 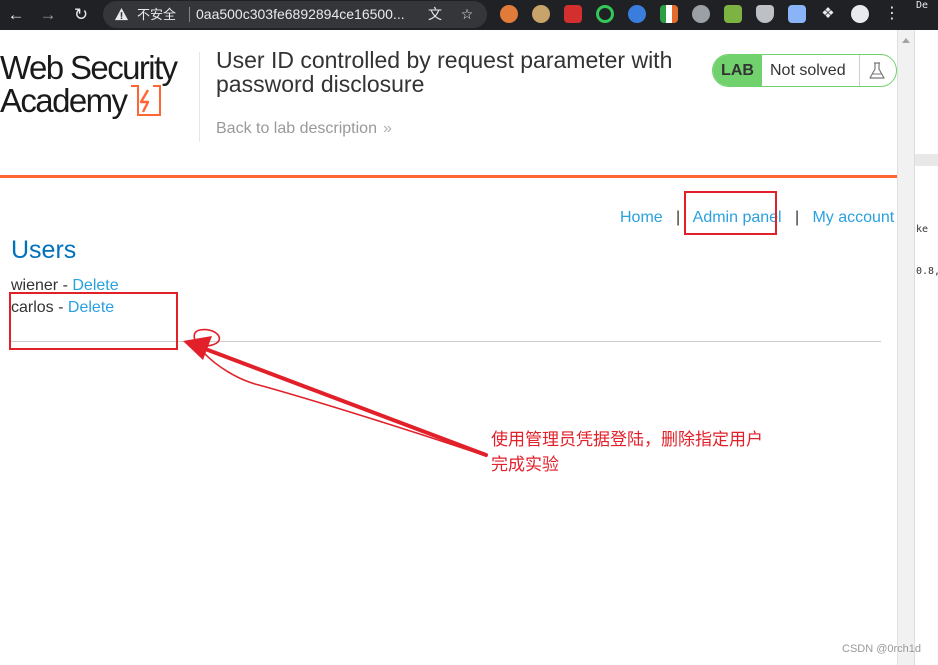 I want to click on header-divider, so click(x=199, y=97).